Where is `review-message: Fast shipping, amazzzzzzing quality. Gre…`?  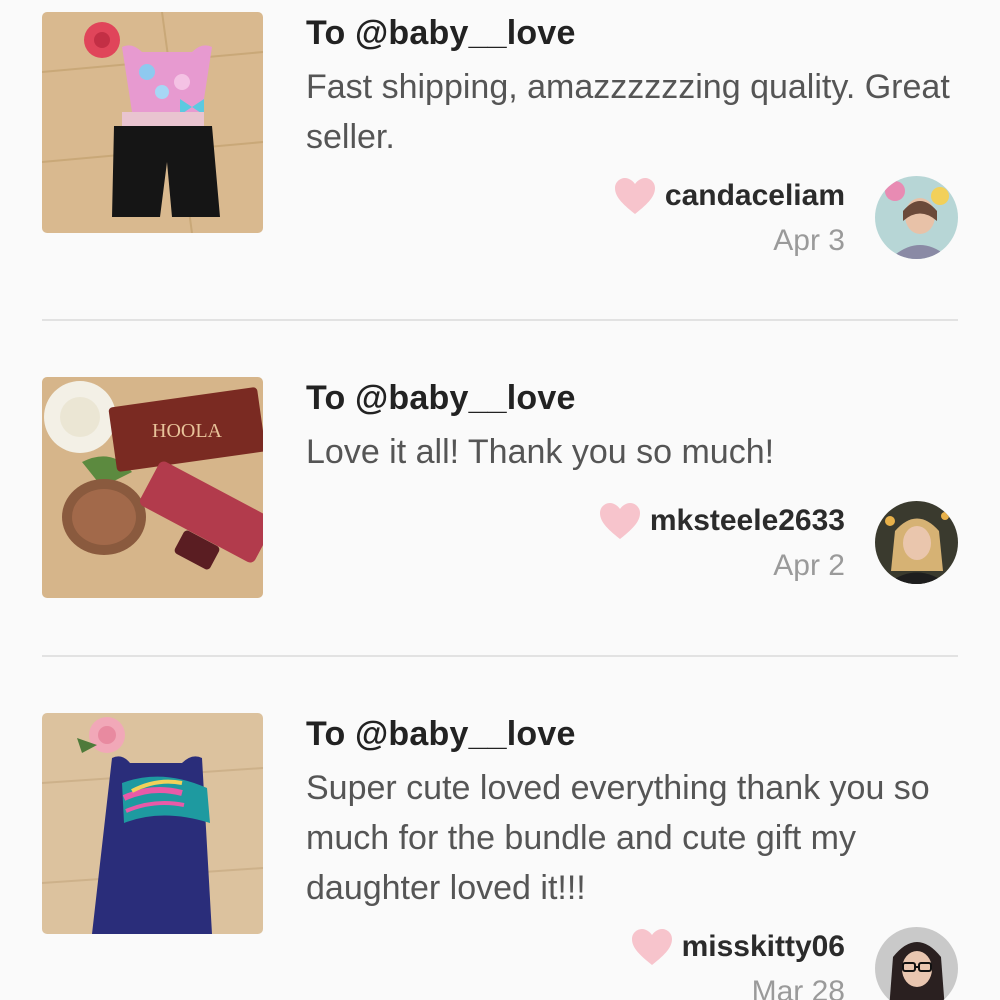
review-message: Fast shipping, amazzzzzzing quality. Gre… is located at coordinates (628, 112).